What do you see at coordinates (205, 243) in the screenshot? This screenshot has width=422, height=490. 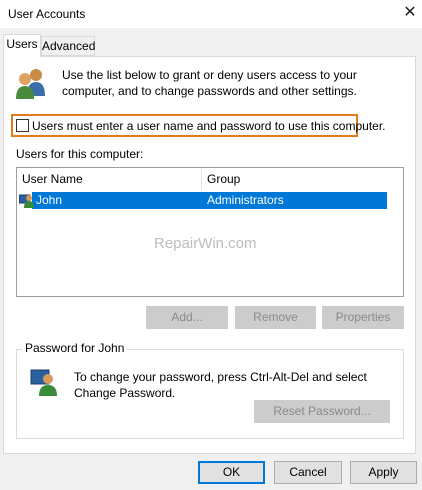 I see `watermark: RepairWin.com` at bounding box center [205, 243].